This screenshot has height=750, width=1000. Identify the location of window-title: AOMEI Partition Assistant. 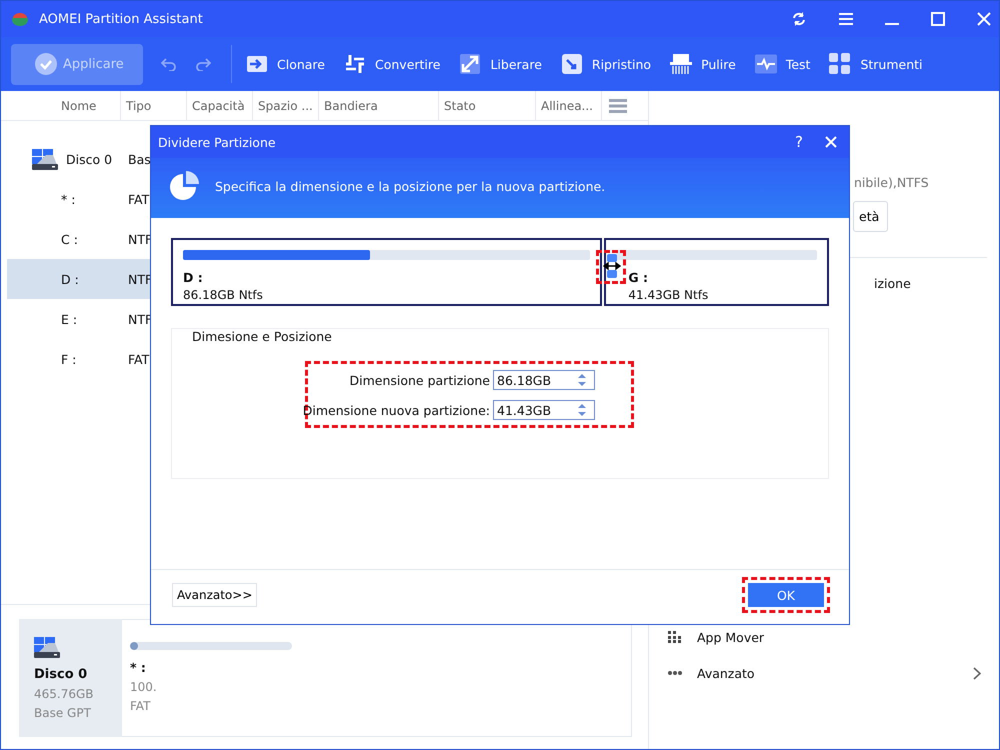
(121, 19).